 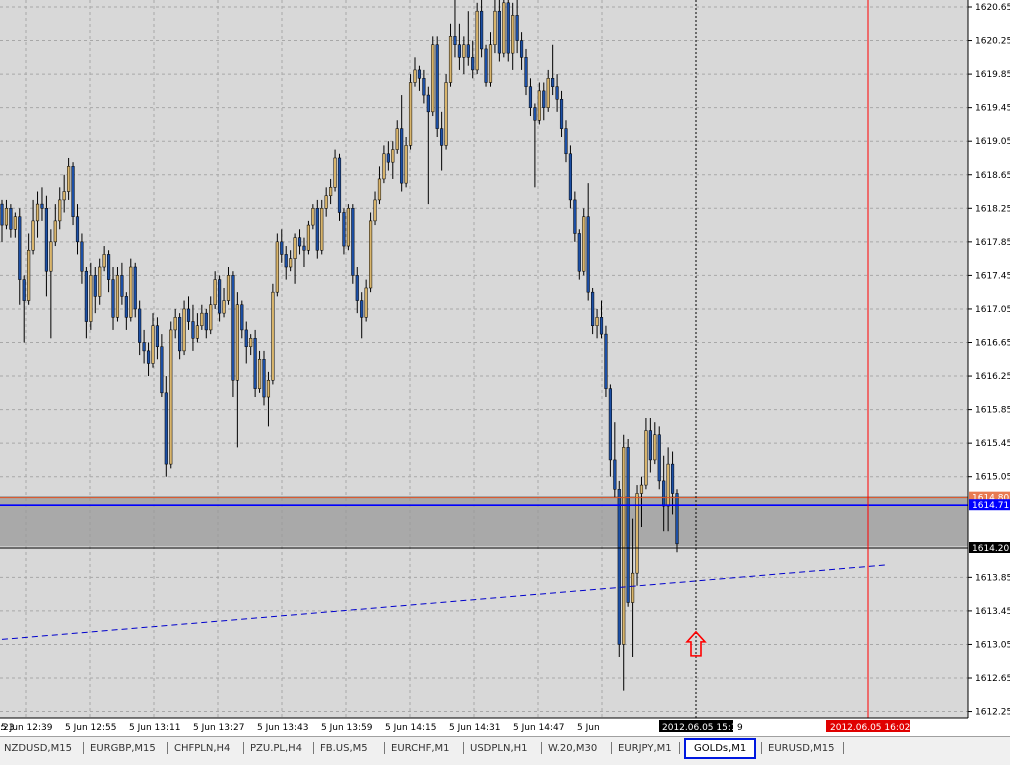 I want to click on level-label: 1614.71, so click(x=990, y=506).